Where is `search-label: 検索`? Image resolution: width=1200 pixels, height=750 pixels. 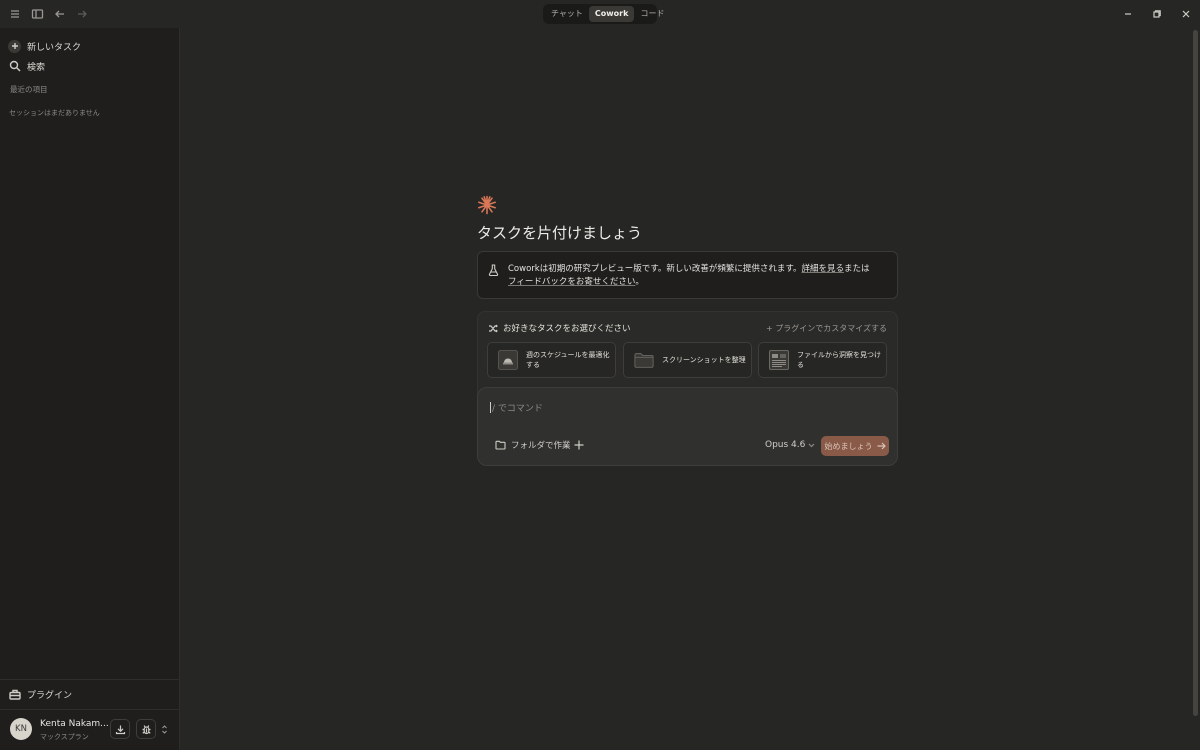 search-label: 検索 is located at coordinates (36, 67).